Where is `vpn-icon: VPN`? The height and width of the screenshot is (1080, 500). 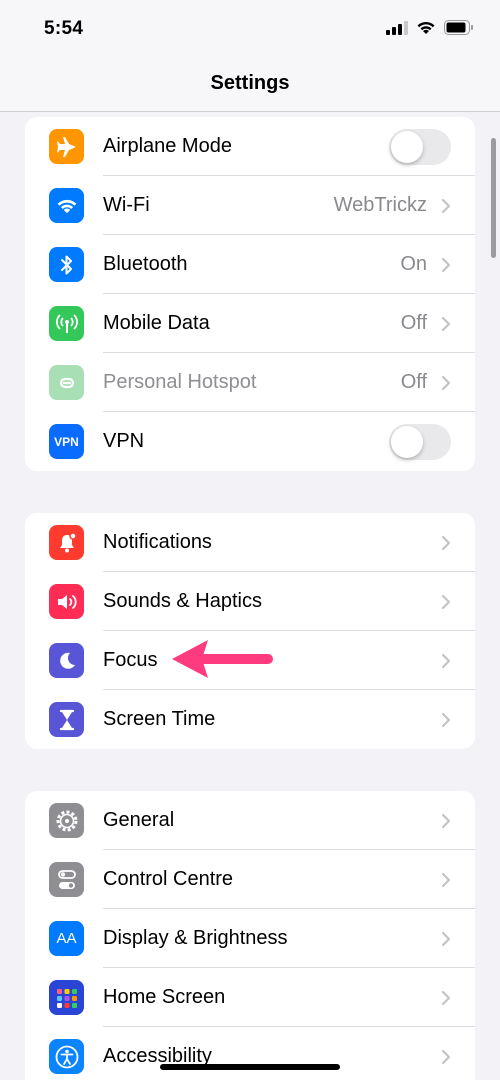
vpn-icon: VPN is located at coordinates (66, 441).